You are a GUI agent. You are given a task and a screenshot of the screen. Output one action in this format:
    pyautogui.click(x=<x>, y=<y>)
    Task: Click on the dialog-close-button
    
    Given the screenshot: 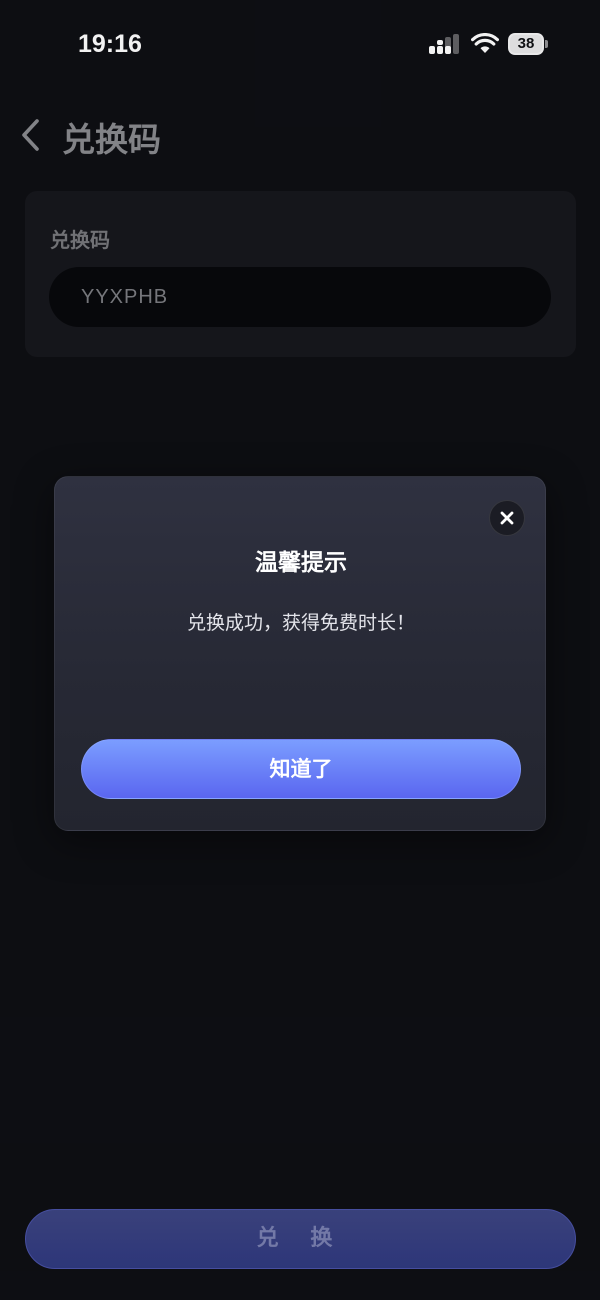 What is the action you would take?
    pyautogui.click(x=507, y=518)
    